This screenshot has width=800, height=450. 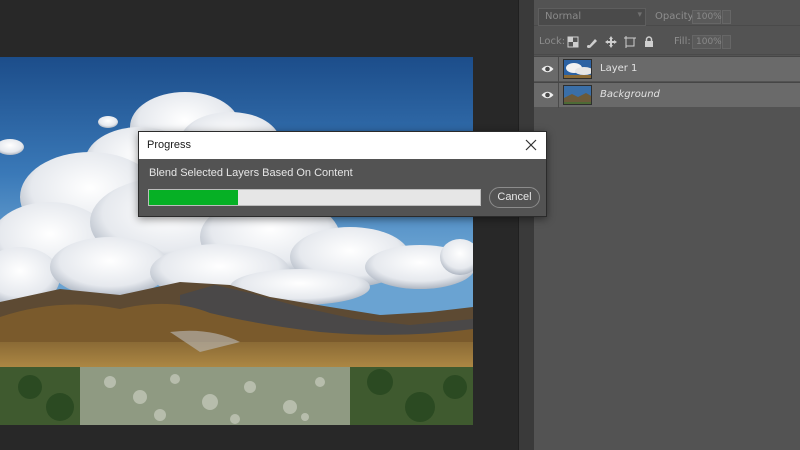 I want to click on dialog-title: Progress, so click(x=169, y=145).